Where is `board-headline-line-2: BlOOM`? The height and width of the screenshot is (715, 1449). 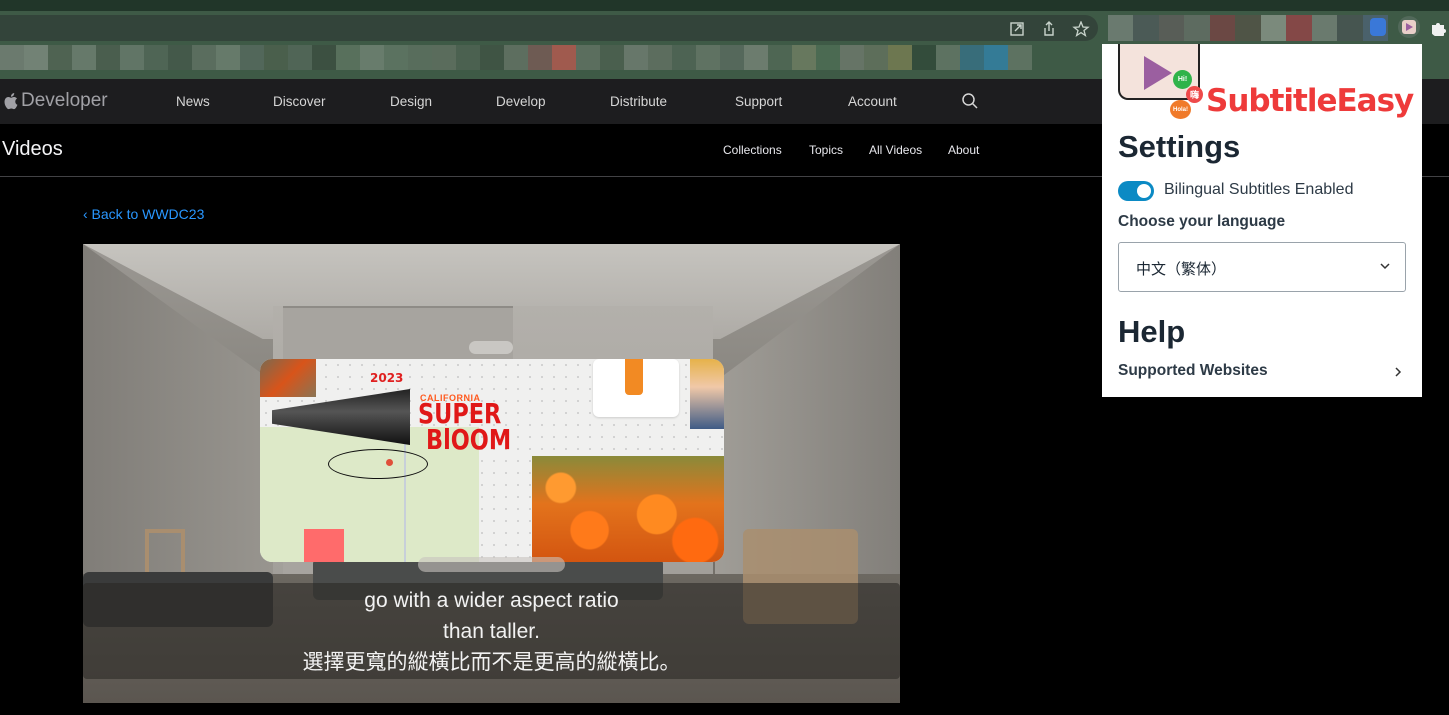 board-headline-line-2: BlOOM is located at coordinates (469, 439).